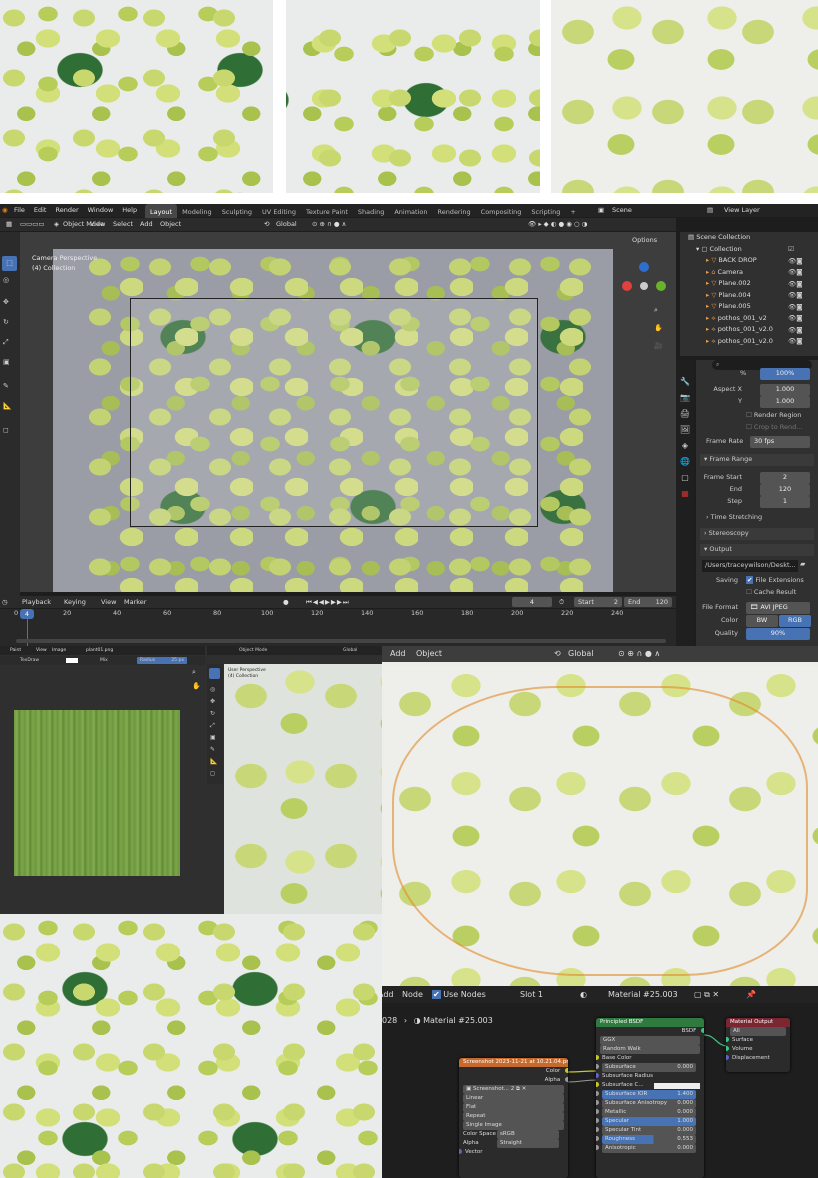  I want to click on color-rgb-button: RGB, so click(795, 621).